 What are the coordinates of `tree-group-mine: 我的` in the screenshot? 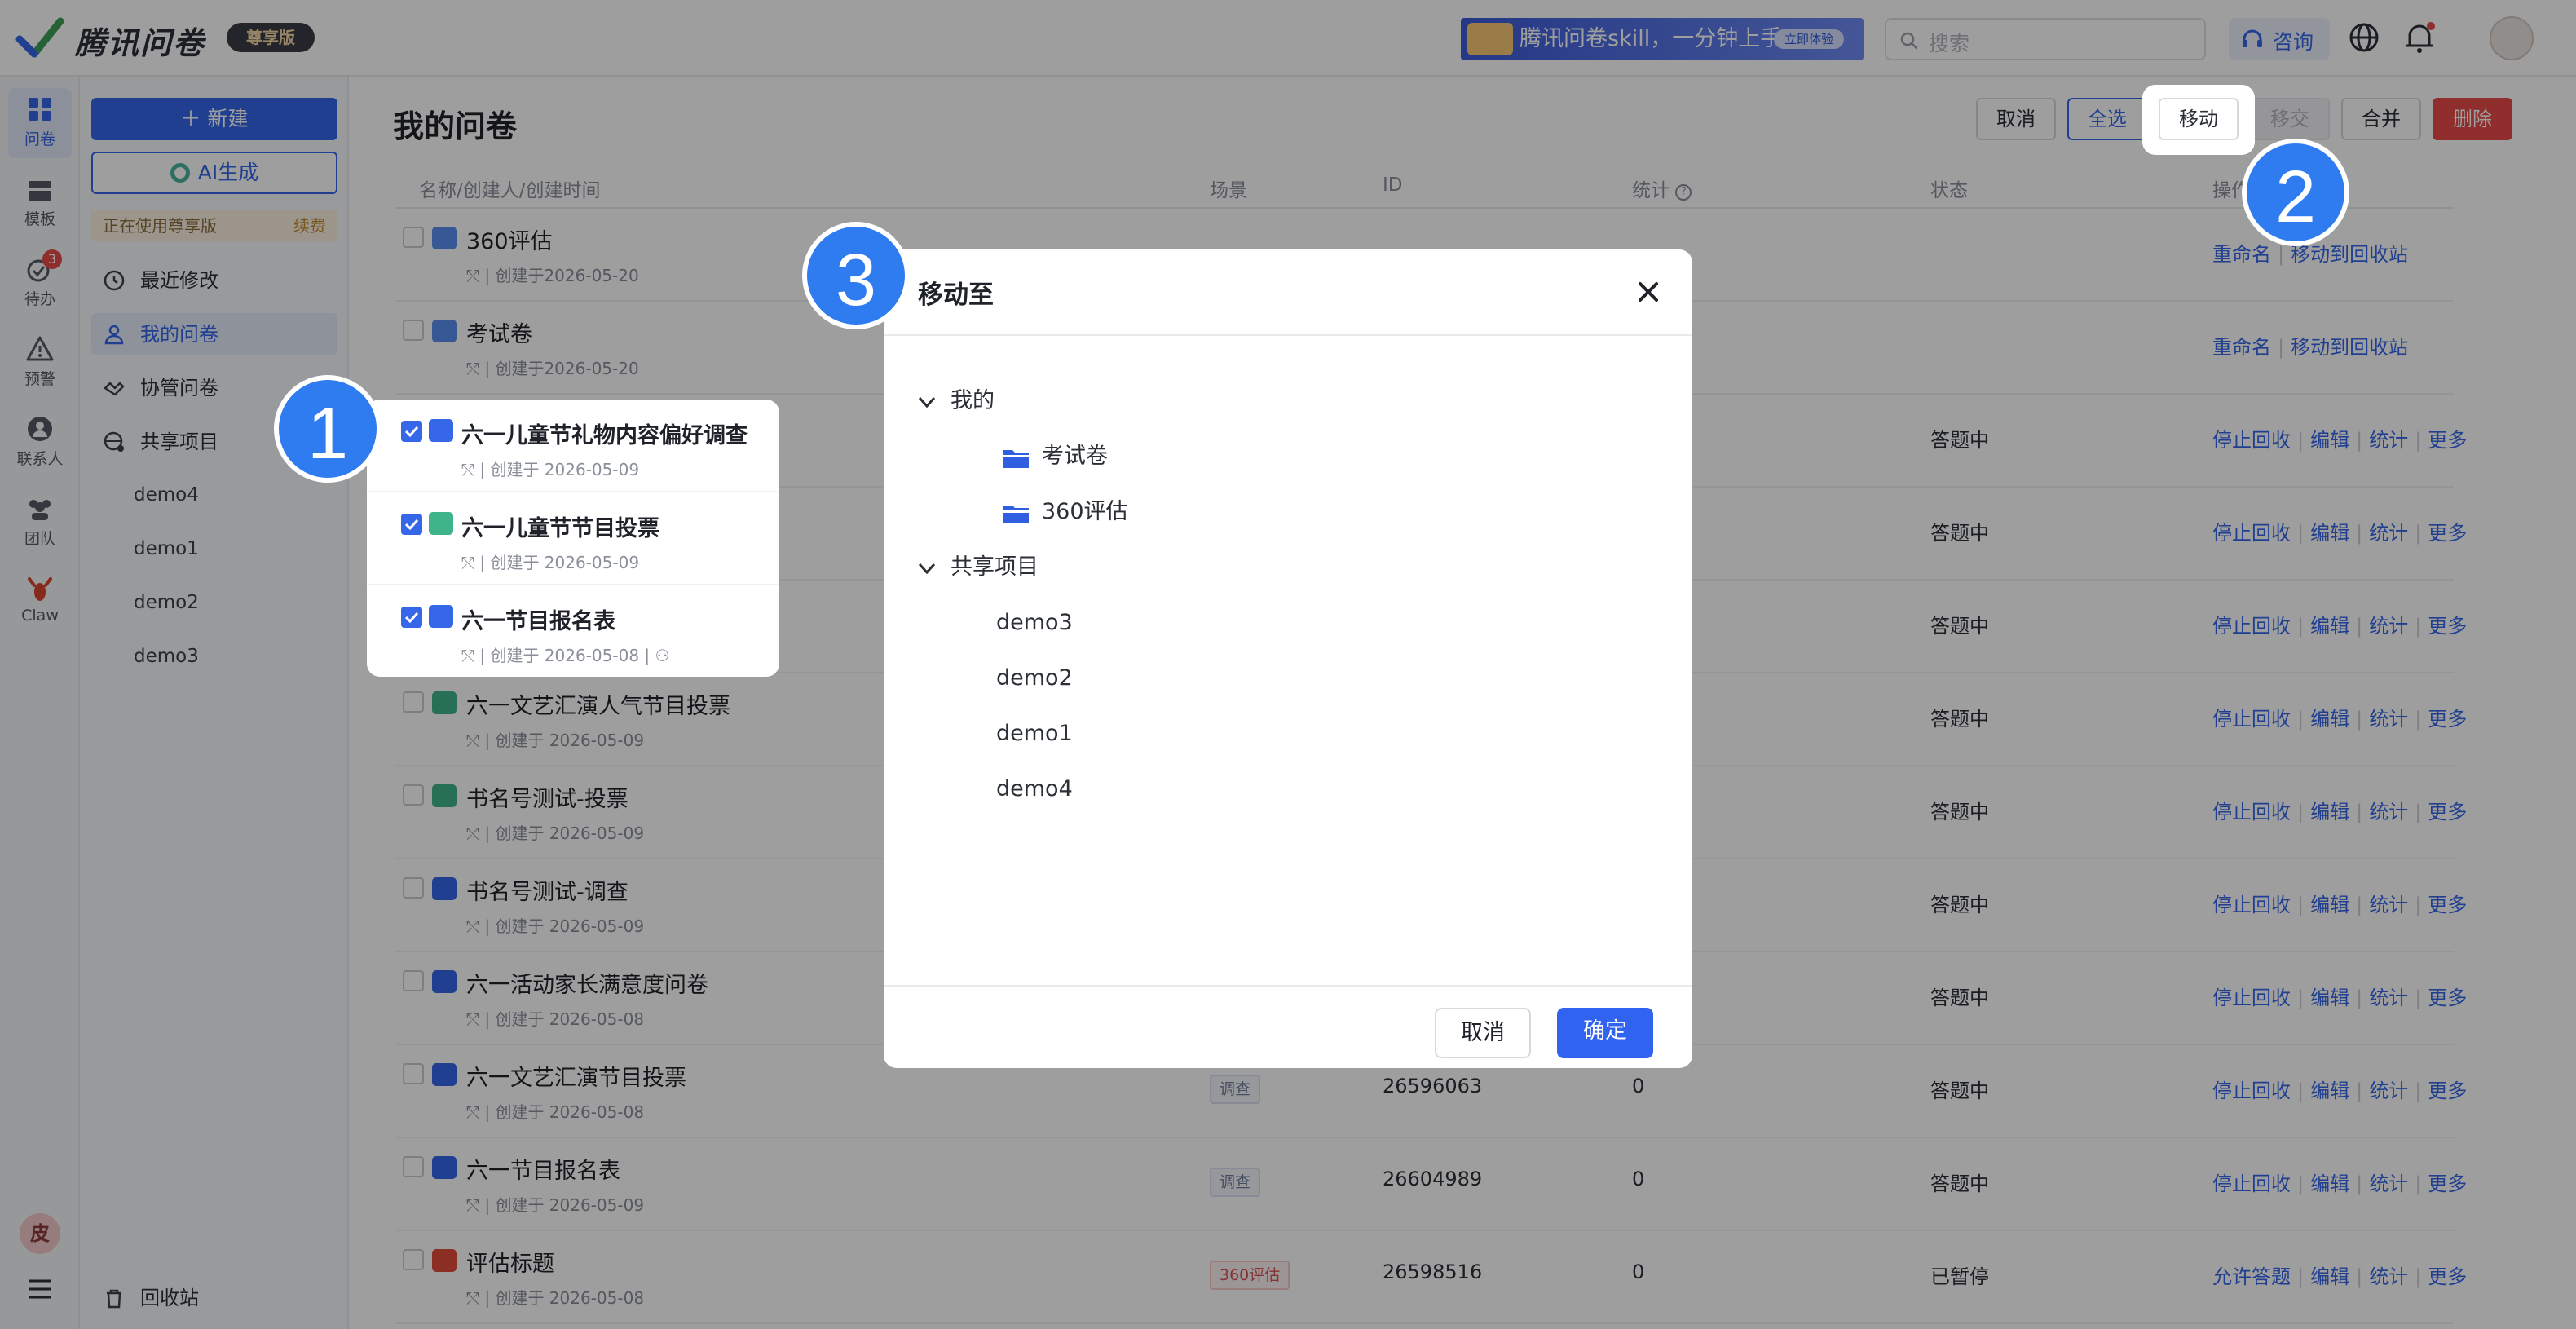 It's located at (955, 401).